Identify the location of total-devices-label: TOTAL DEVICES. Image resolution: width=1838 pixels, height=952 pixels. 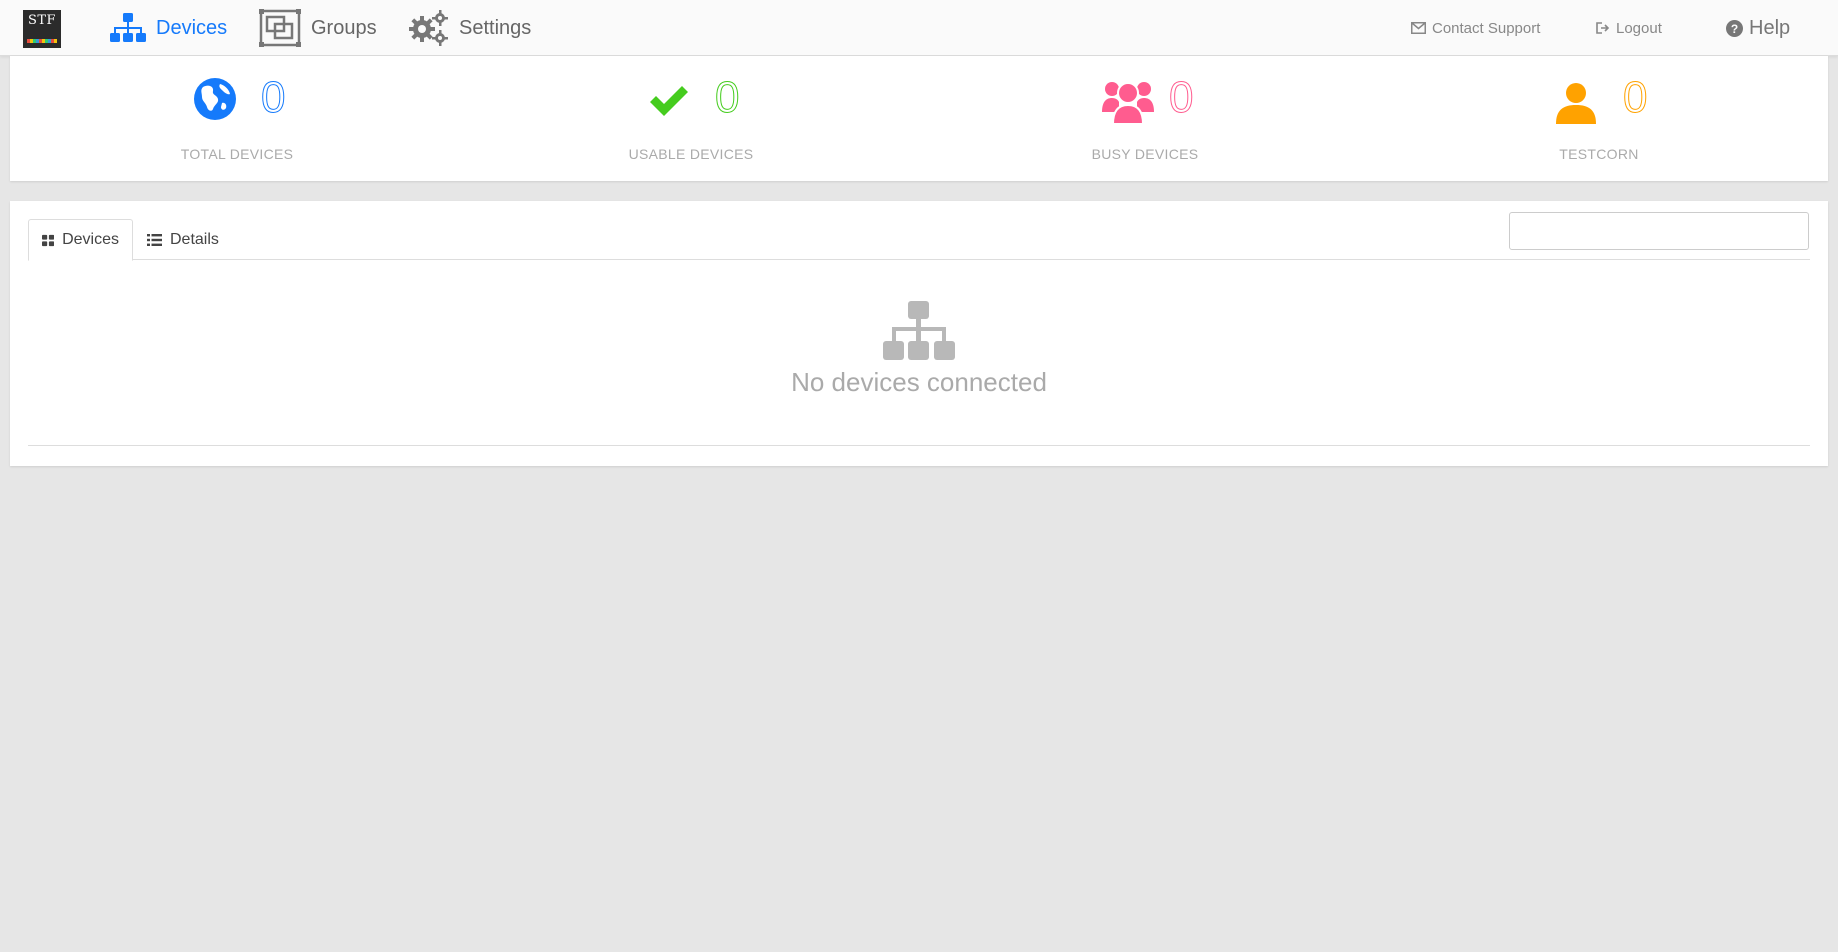
(237, 154).